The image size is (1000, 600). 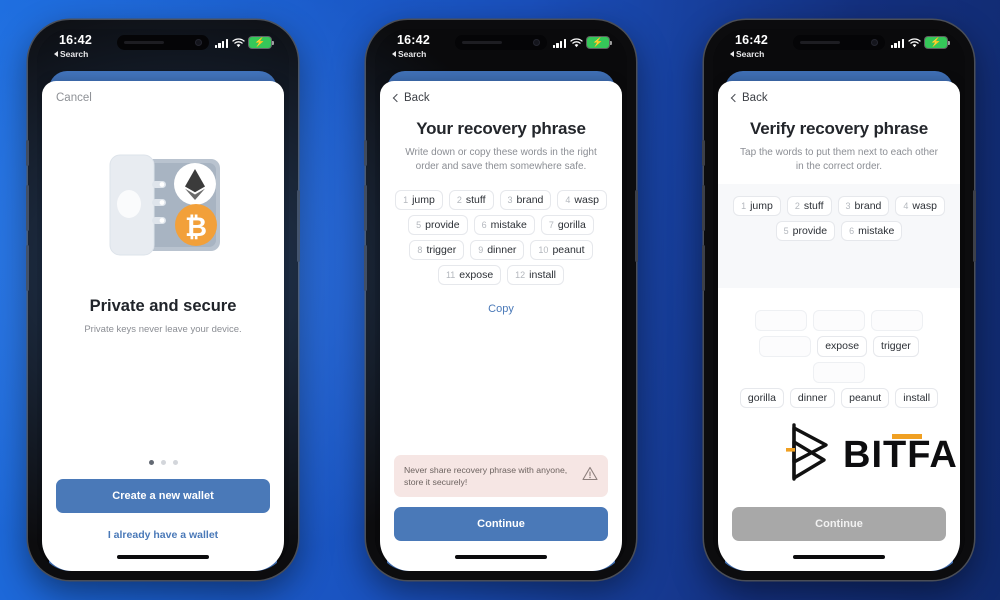 I want to click on selected-word-chip: 1 jump, so click(x=757, y=206).